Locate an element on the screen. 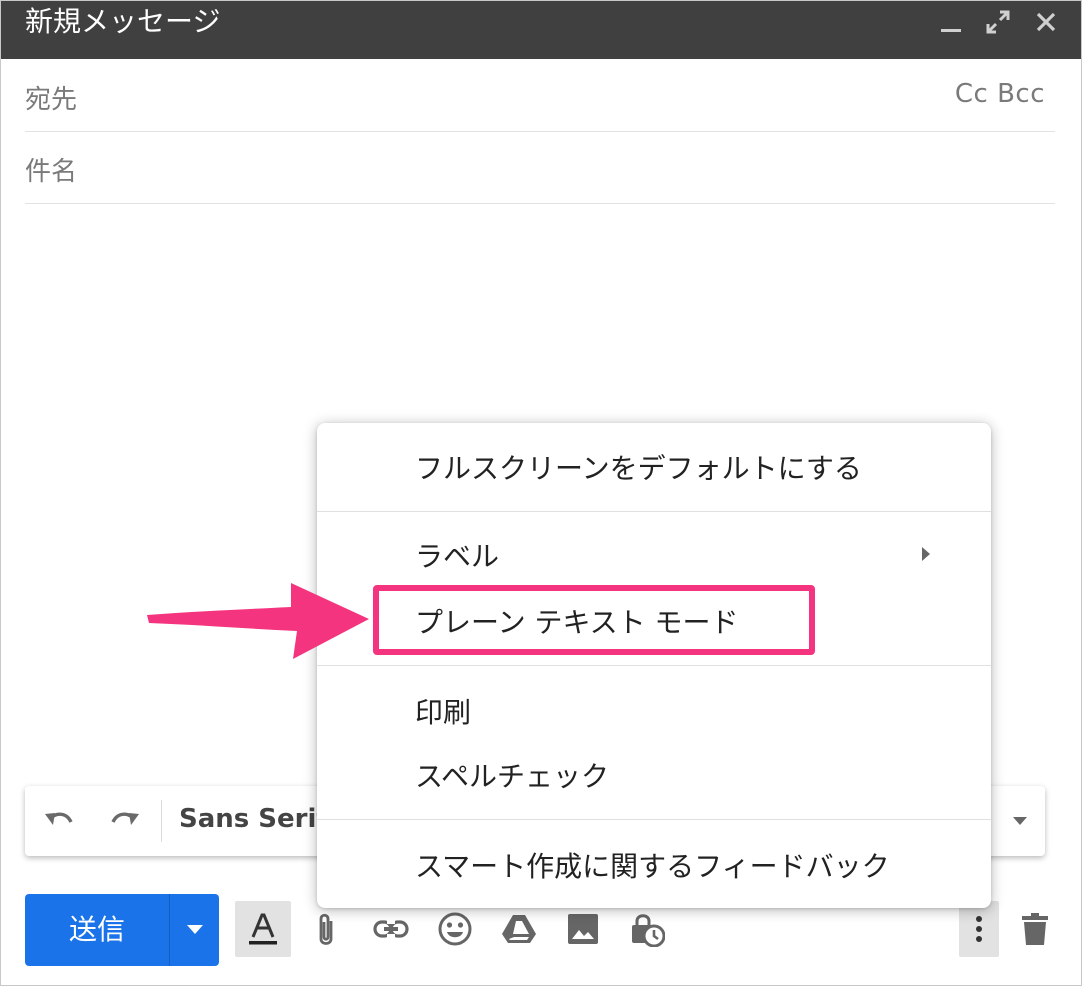  window-title: 新規メッセージ is located at coordinates (123, 21).